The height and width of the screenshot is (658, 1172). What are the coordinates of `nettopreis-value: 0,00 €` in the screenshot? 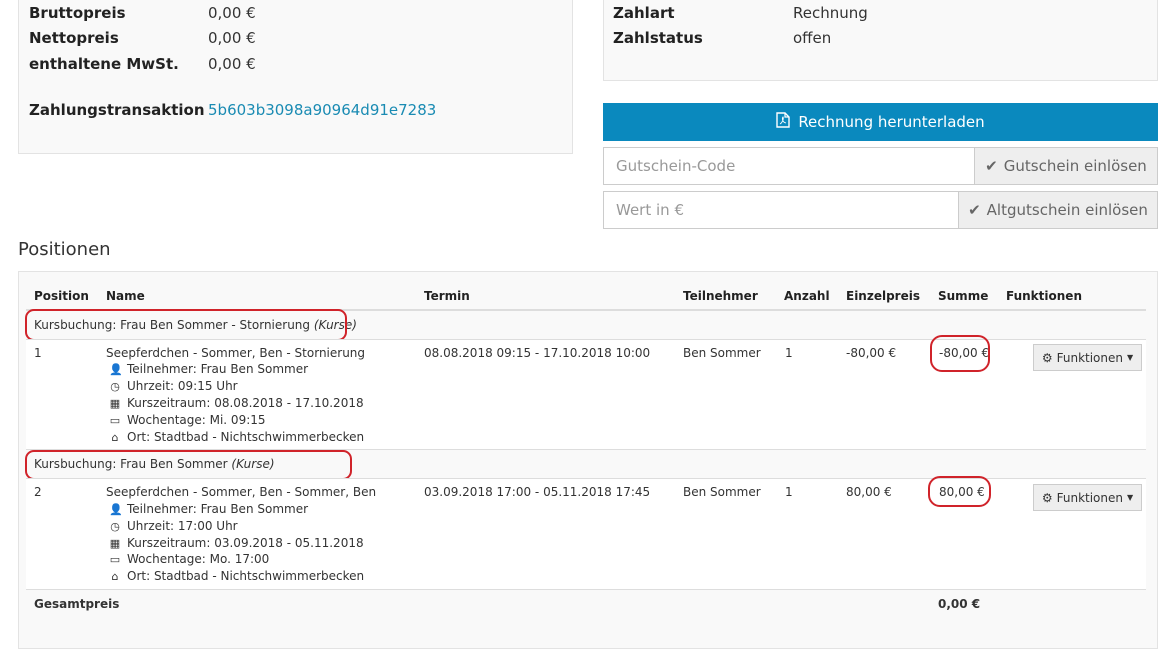 It's located at (232, 38).